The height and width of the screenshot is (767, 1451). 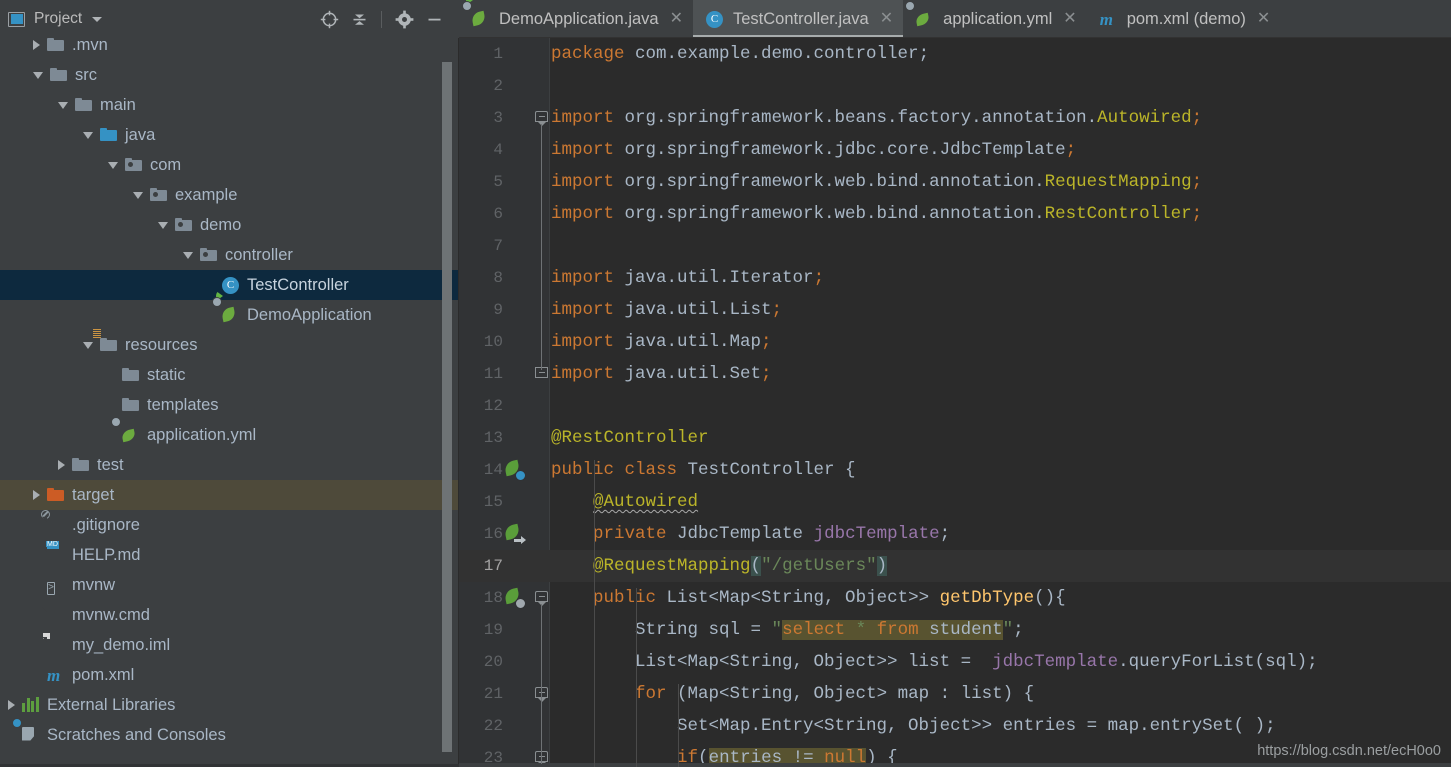 What do you see at coordinates (229, 405) in the screenshot?
I see `tree-row-templates: templates` at bounding box center [229, 405].